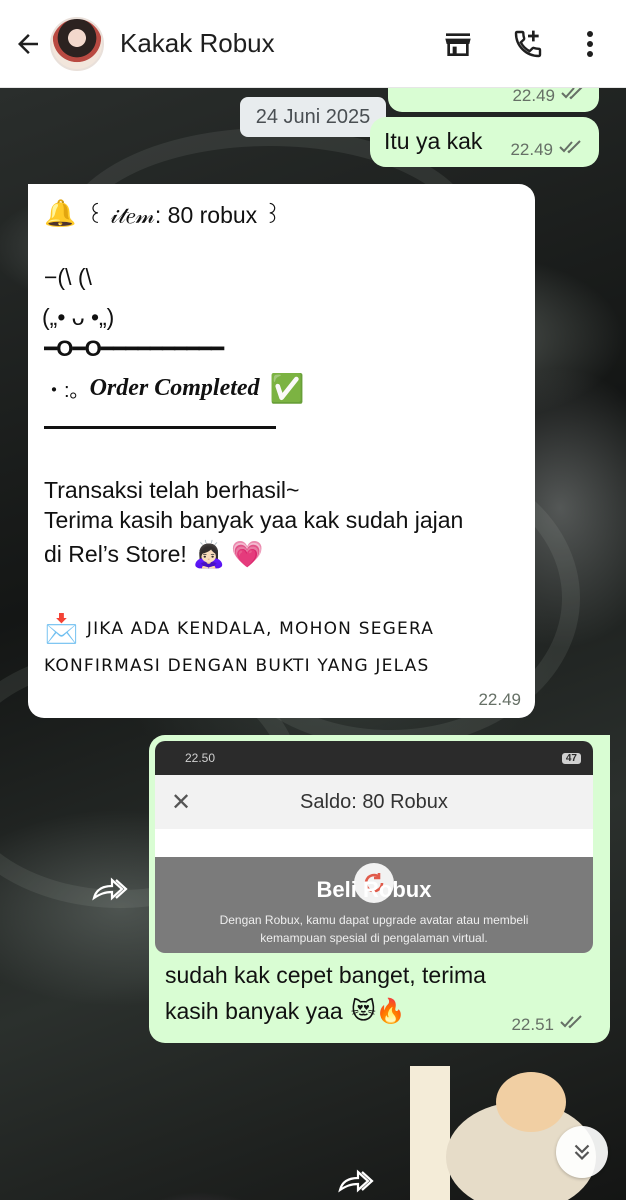 The height and width of the screenshot is (1200, 626). Describe the element at coordinates (287, 388) in the screenshot. I see `check-icon: ✅` at that location.